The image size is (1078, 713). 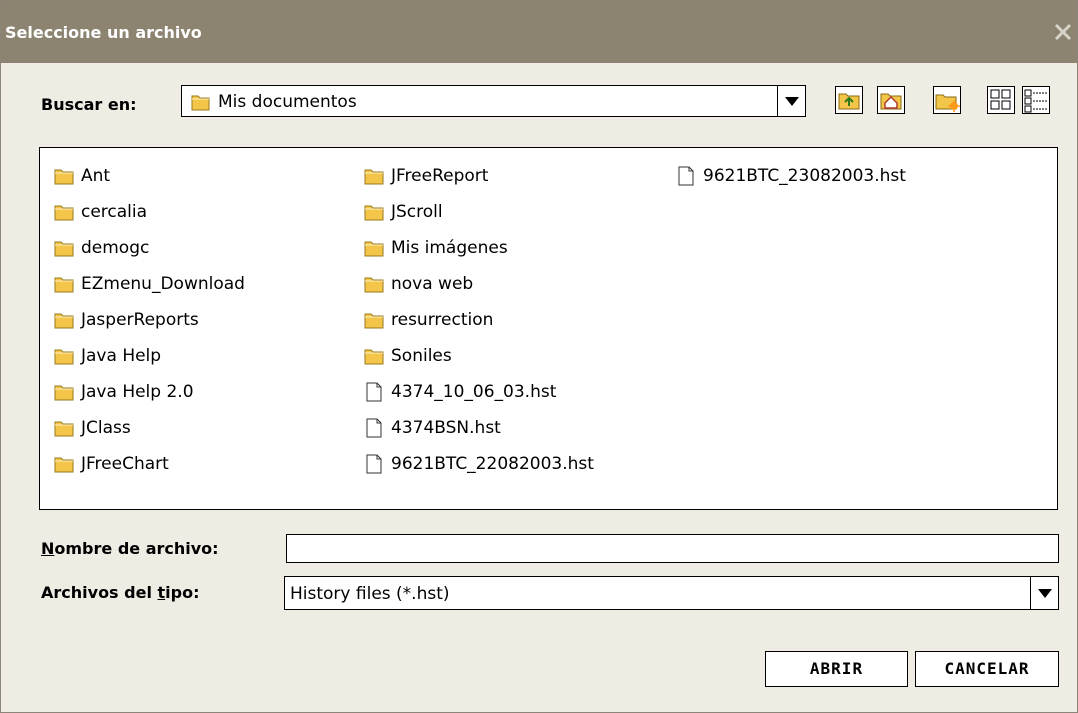 I want to click on list-view-icon, so click(x=1001, y=100).